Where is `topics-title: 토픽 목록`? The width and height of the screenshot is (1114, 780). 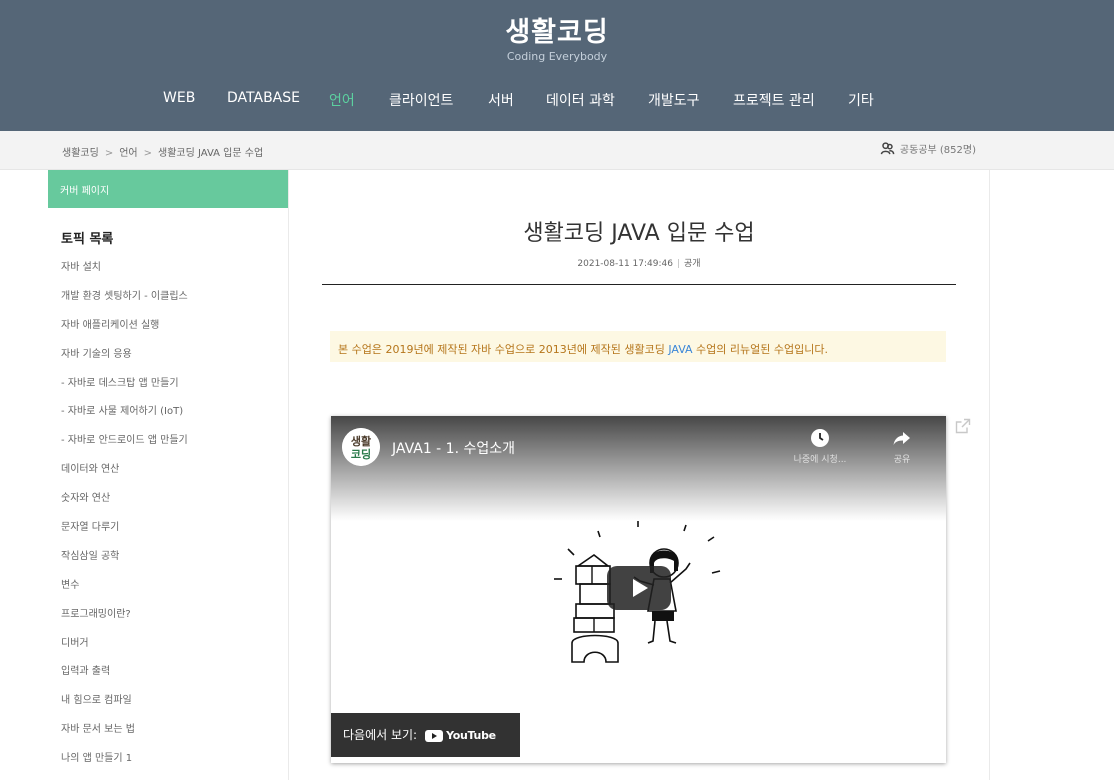
topics-title: 토픽 목록 is located at coordinates (87, 239).